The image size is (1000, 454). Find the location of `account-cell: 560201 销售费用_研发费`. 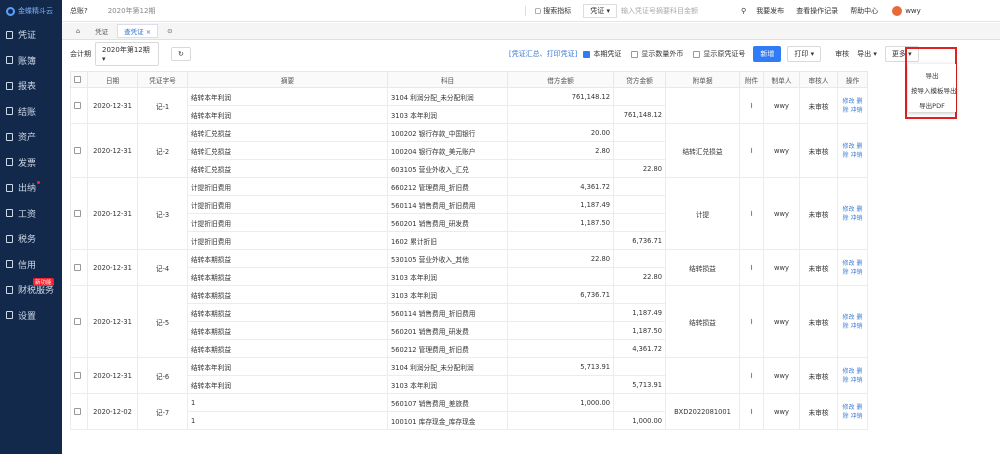

account-cell: 560201 销售费用_研发费 is located at coordinates (447, 222).